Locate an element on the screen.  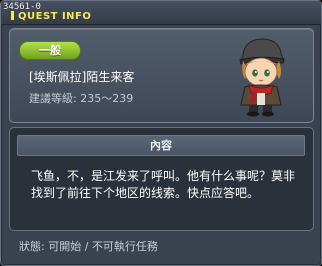
title-bullet-icon is located at coordinates (12, 15).